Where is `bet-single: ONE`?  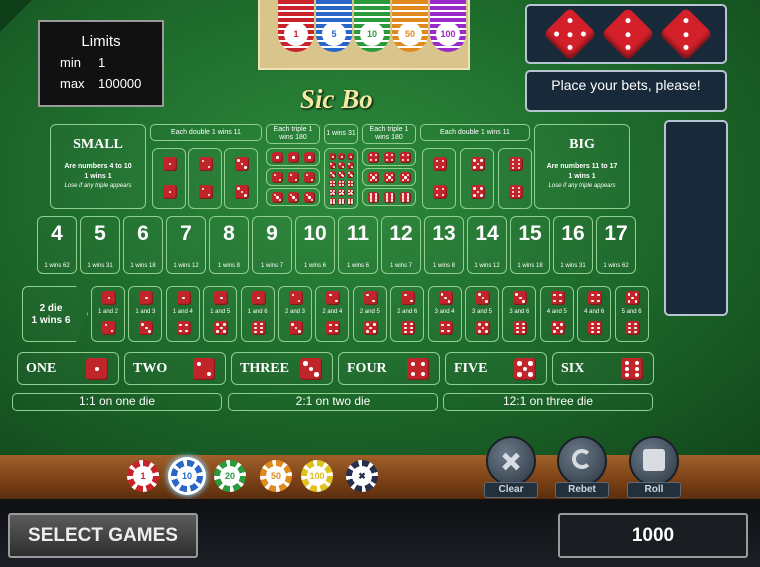
bet-single: ONE is located at coordinates (68, 368).